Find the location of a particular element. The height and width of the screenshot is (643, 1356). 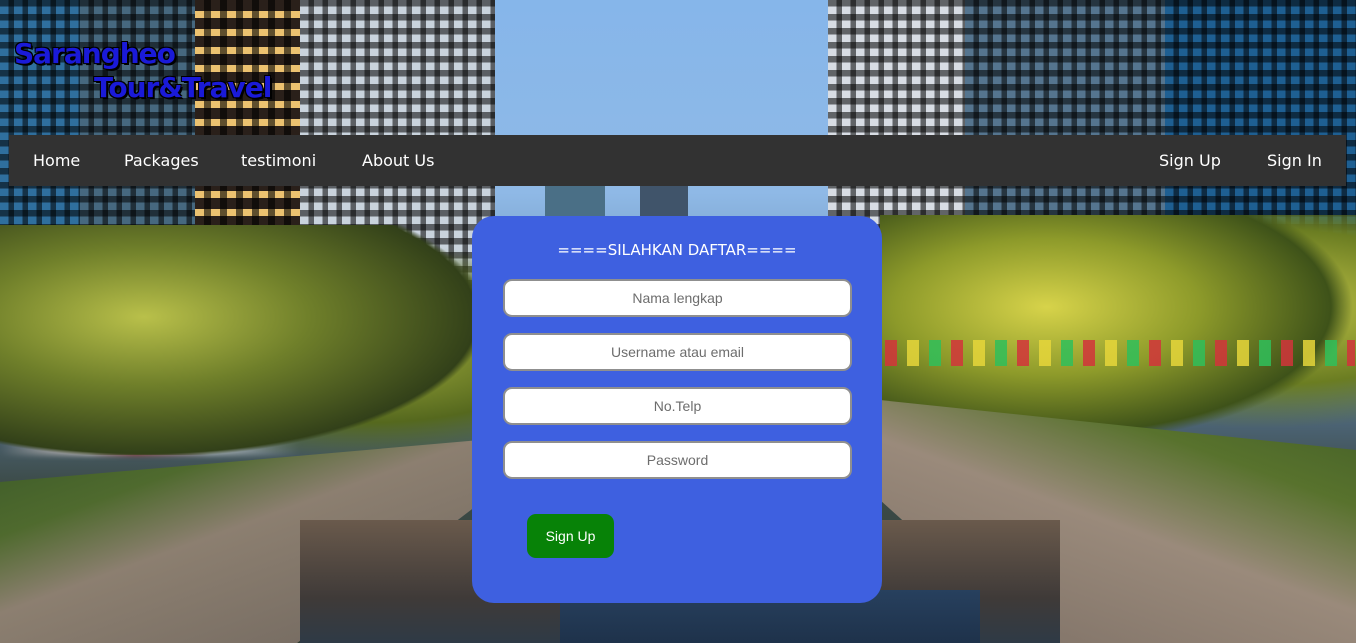

nav-home-link: Home is located at coordinates (56, 160).